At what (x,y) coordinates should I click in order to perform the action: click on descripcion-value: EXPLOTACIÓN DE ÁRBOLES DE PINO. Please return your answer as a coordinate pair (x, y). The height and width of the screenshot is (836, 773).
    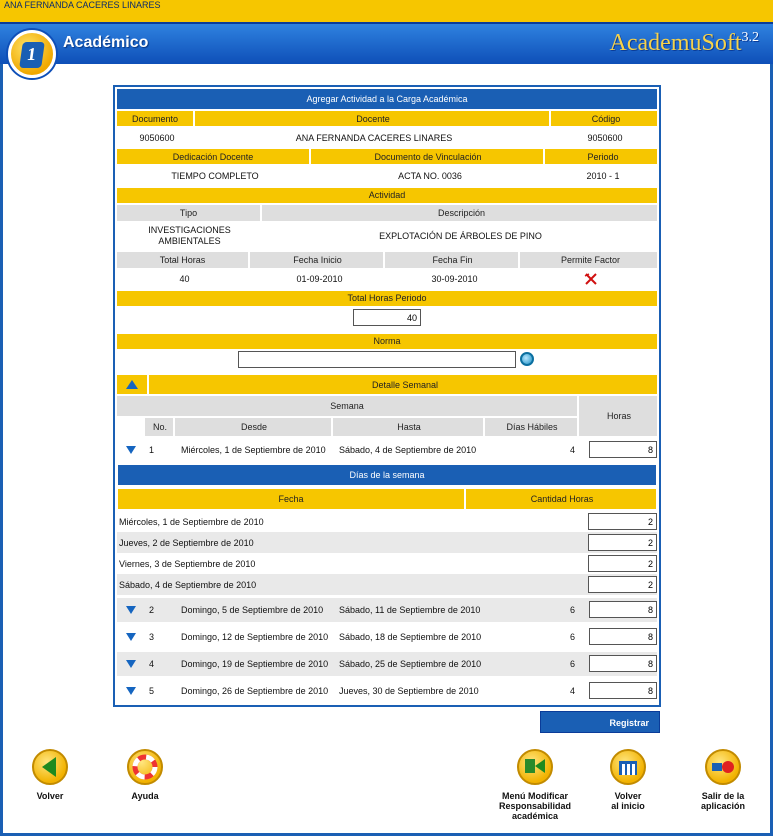
    Looking at the image, I should click on (460, 236).